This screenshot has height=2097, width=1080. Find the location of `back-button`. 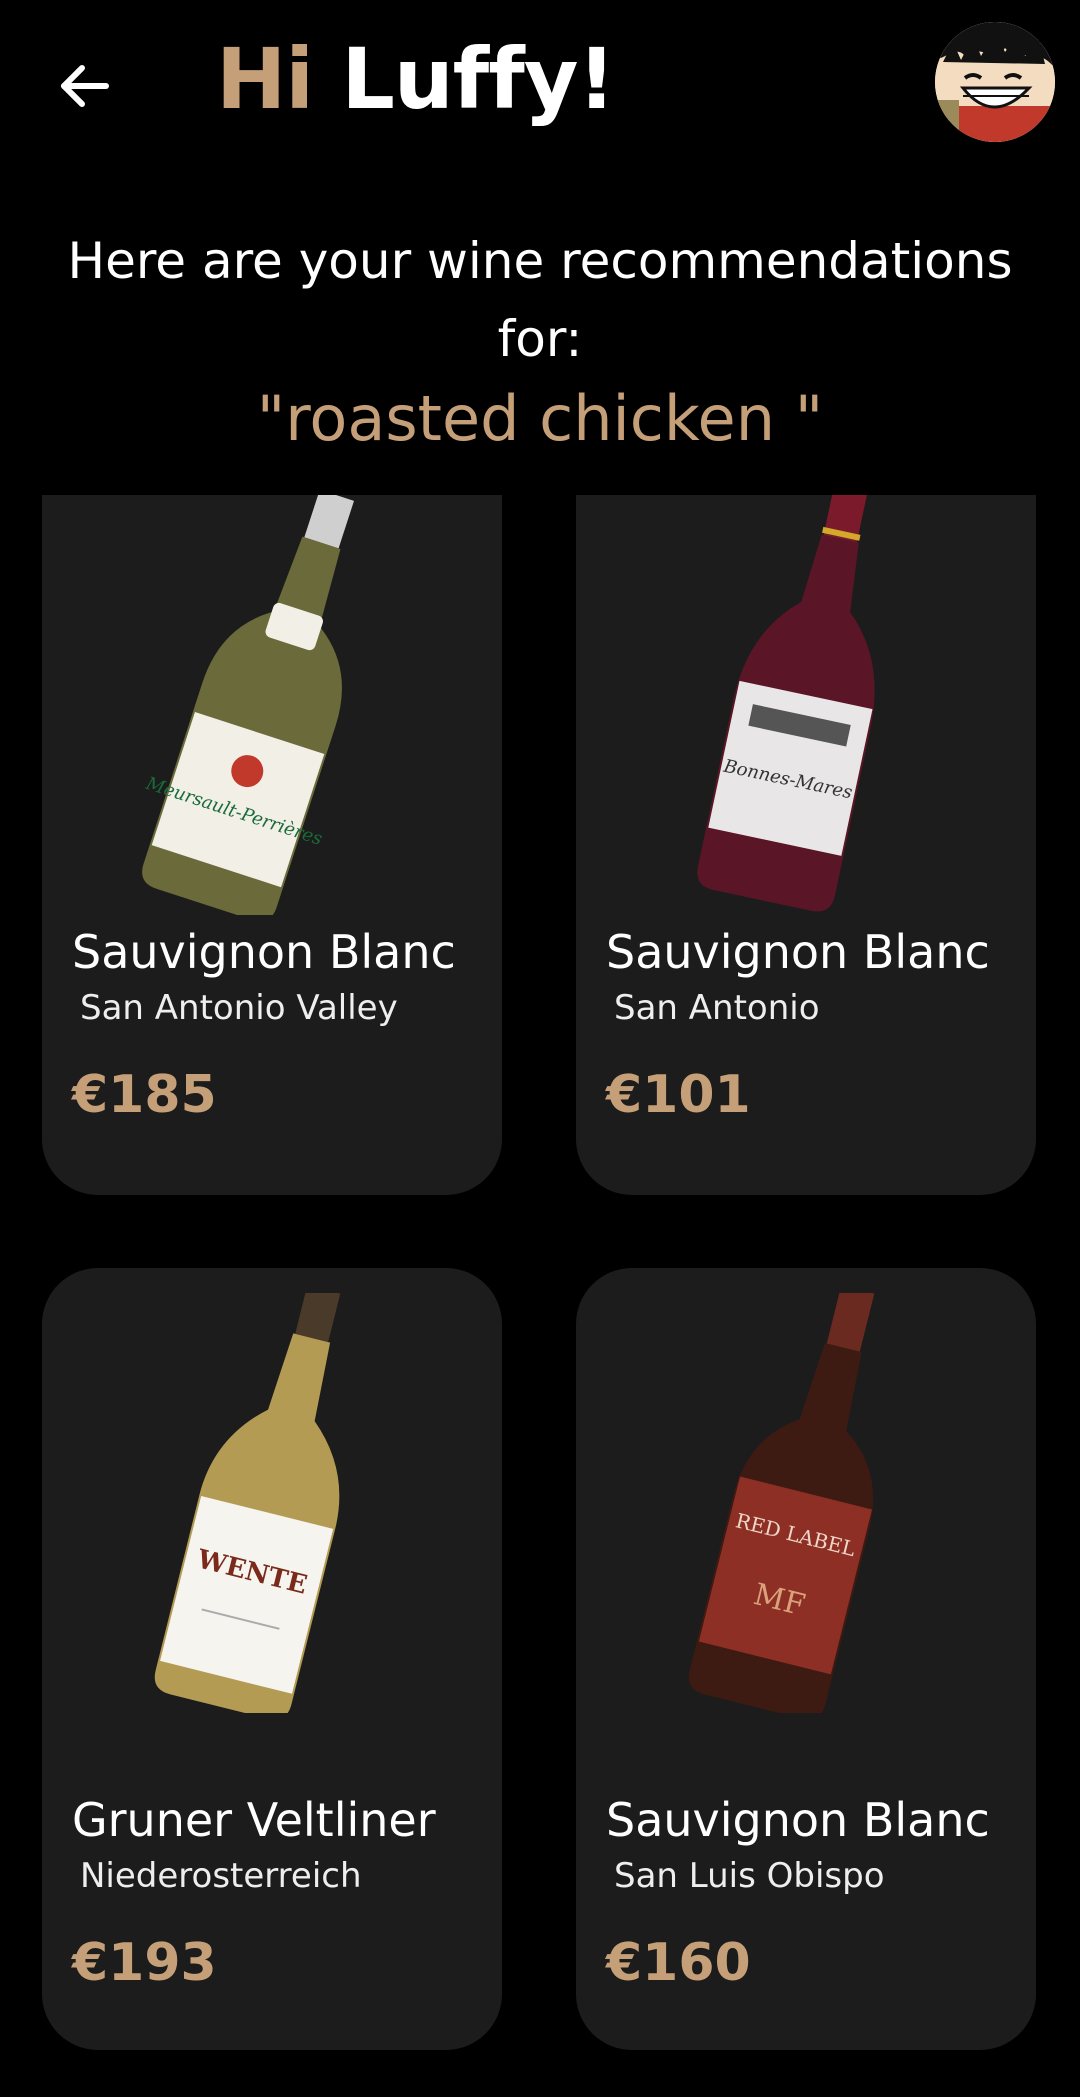

back-button is located at coordinates (84, 86).